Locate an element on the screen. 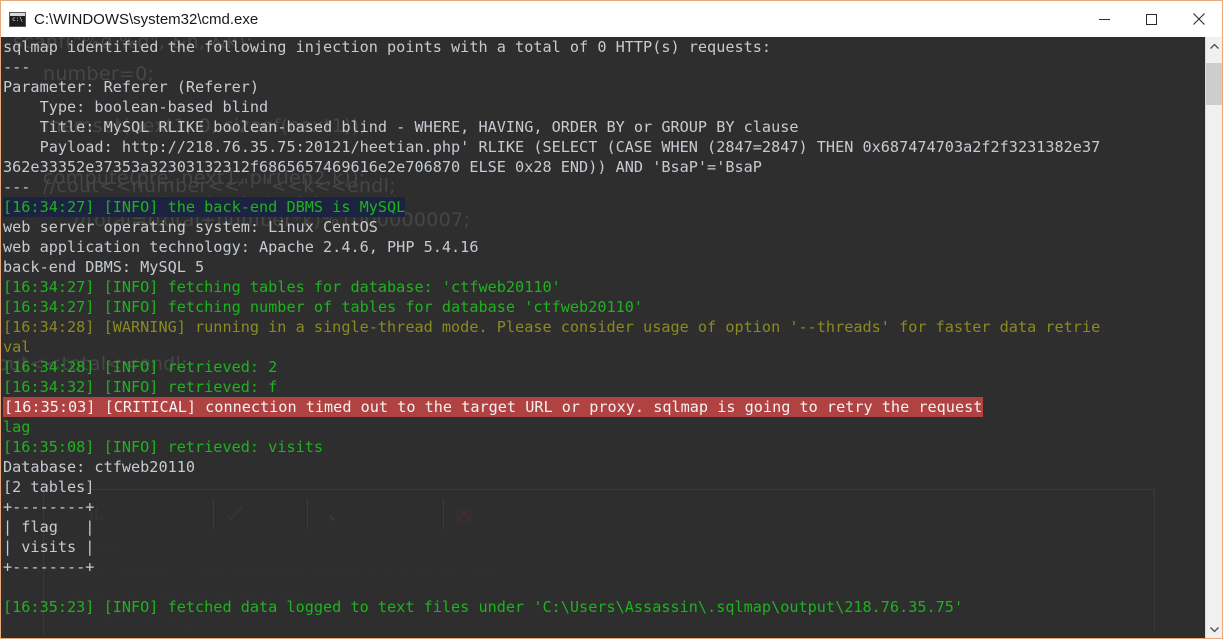 This screenshot has width=1223, height=639. terminal-line: back-end DBMS: MySQL 5 is located at coordinates (603, 267).